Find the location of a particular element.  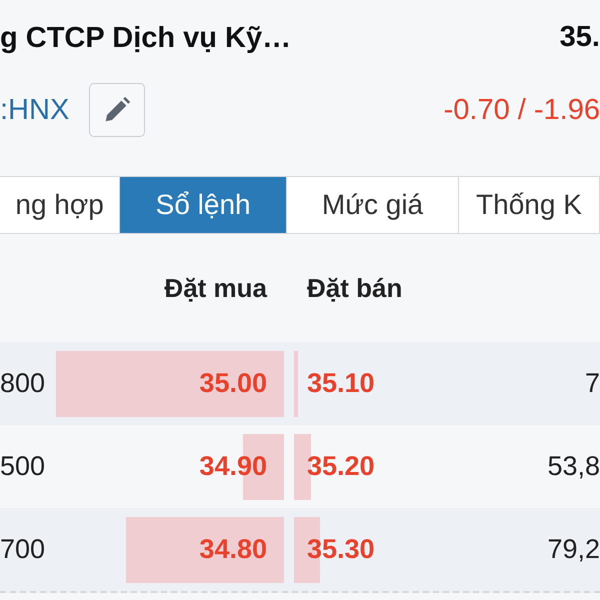

exchange-label: :HNX is located at coordinates (35, 110).